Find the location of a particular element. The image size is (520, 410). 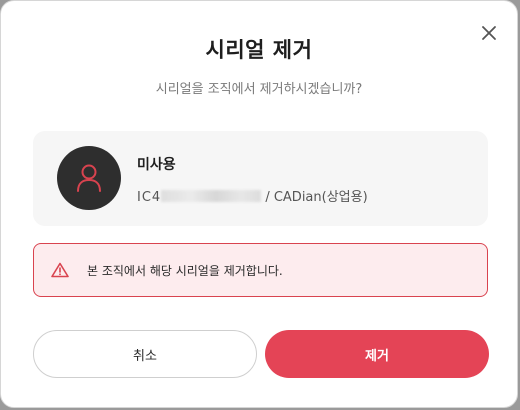

warning-text: 본 조직에서 해당 시리얼을 제거합니다. is located at coordinates (185, 271).